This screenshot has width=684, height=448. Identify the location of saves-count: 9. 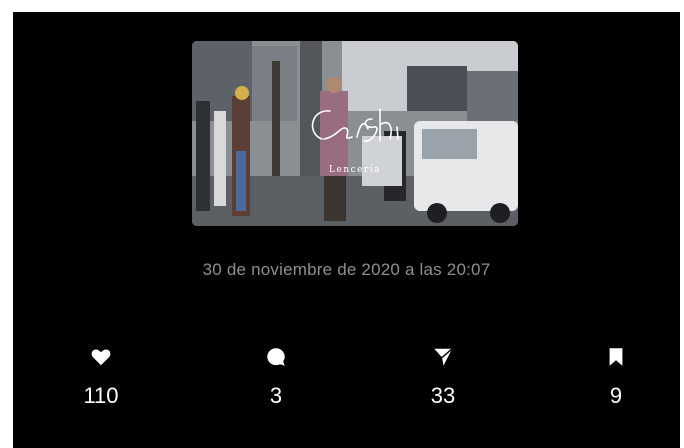
(616, 395).